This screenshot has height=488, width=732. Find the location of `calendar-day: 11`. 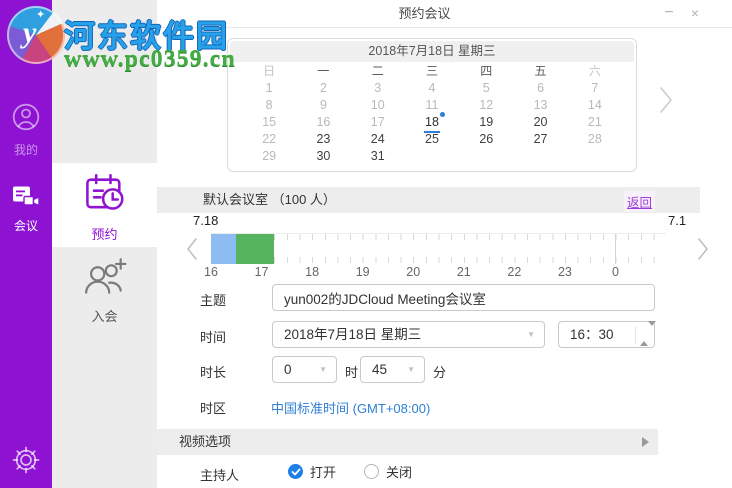

calendar-day: 11 is located at coordinates (432, 105).